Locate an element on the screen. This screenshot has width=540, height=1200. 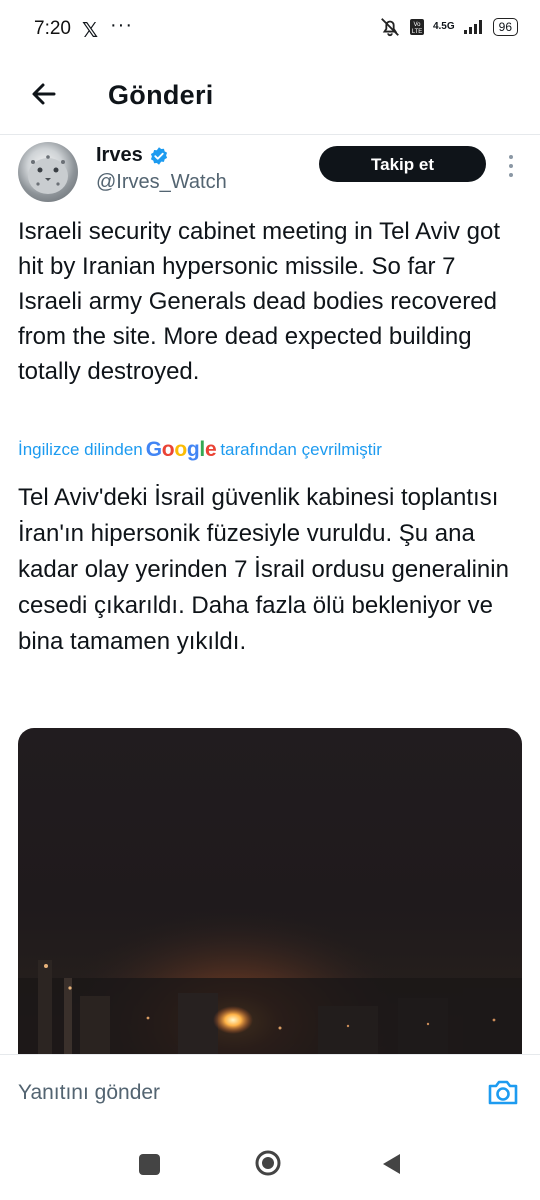
more-notifications: ··· is located at coordinates (121, 25).